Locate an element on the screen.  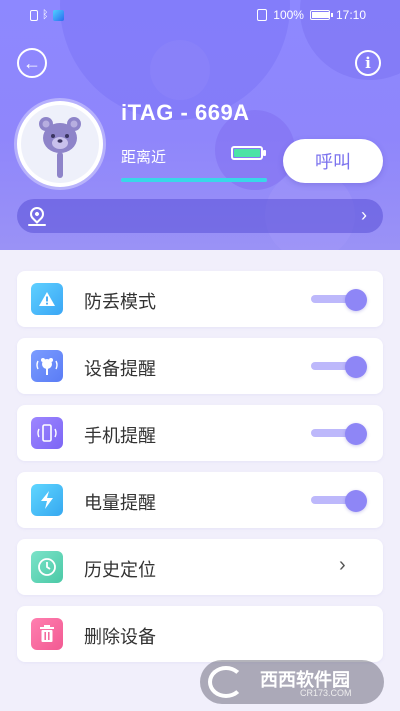
setting-label: 电量提醒 is located at coordinates (120, 503).